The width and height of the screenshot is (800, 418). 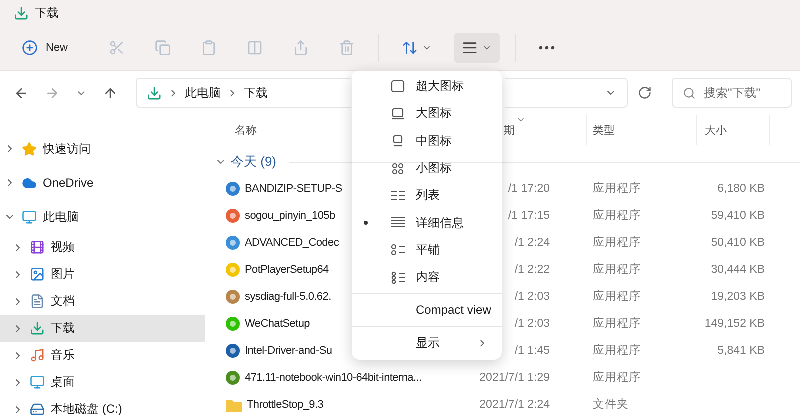 I want to click on breadcrumb: 下载, so click(x=256, y=93).